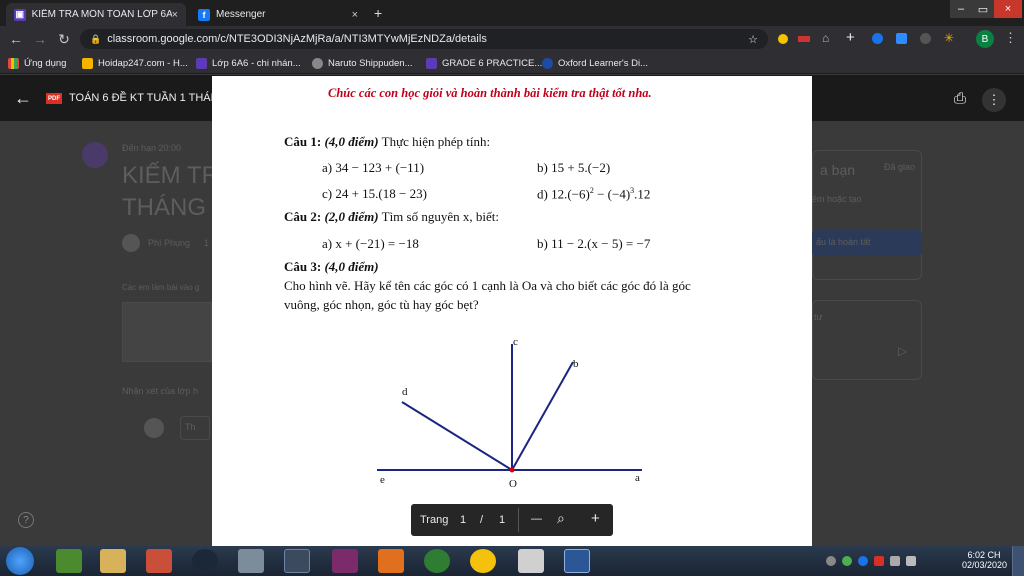 The height and width of the screenshot is (576, 1024). I want to click on pdf-reader-icon, so click(391, 561).